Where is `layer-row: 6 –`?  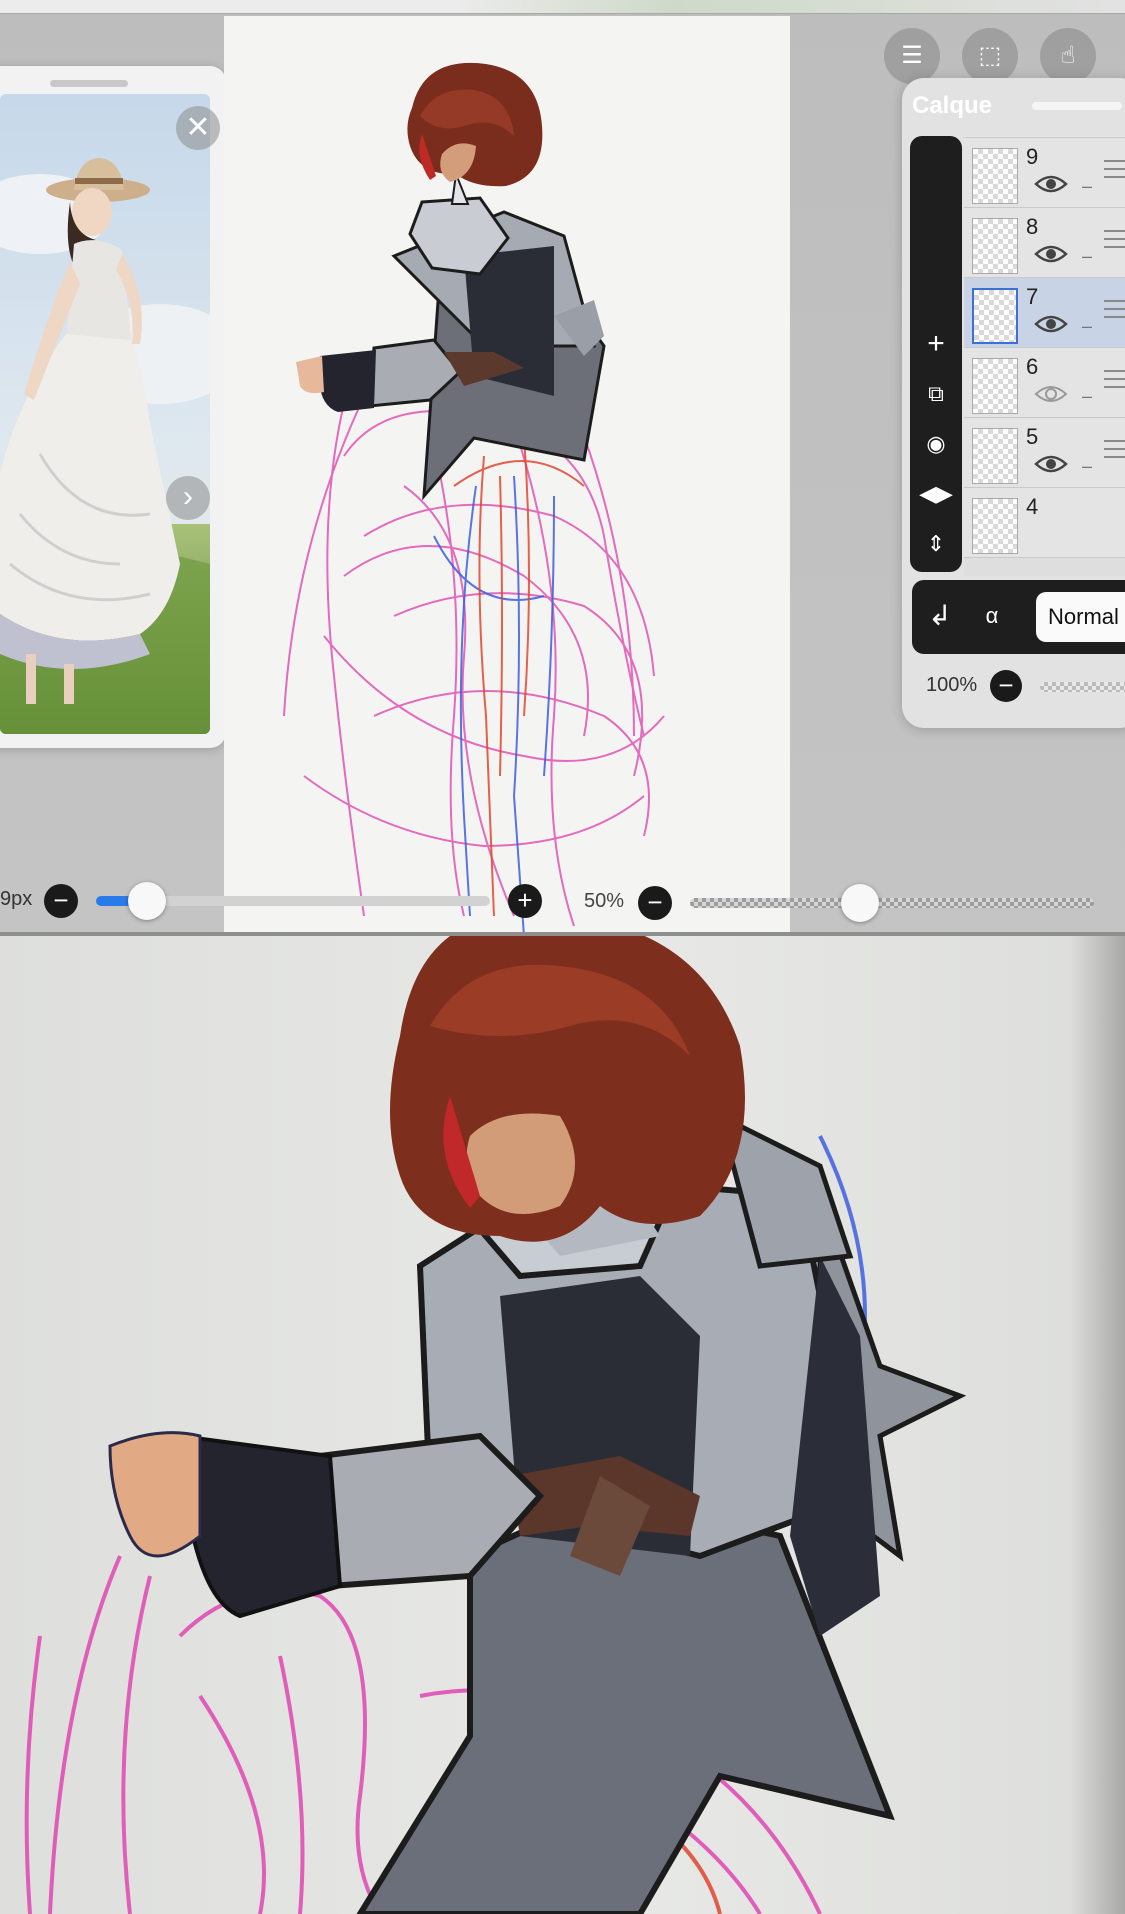
layer-row: 6 – is located at coordinates (1044, 383).